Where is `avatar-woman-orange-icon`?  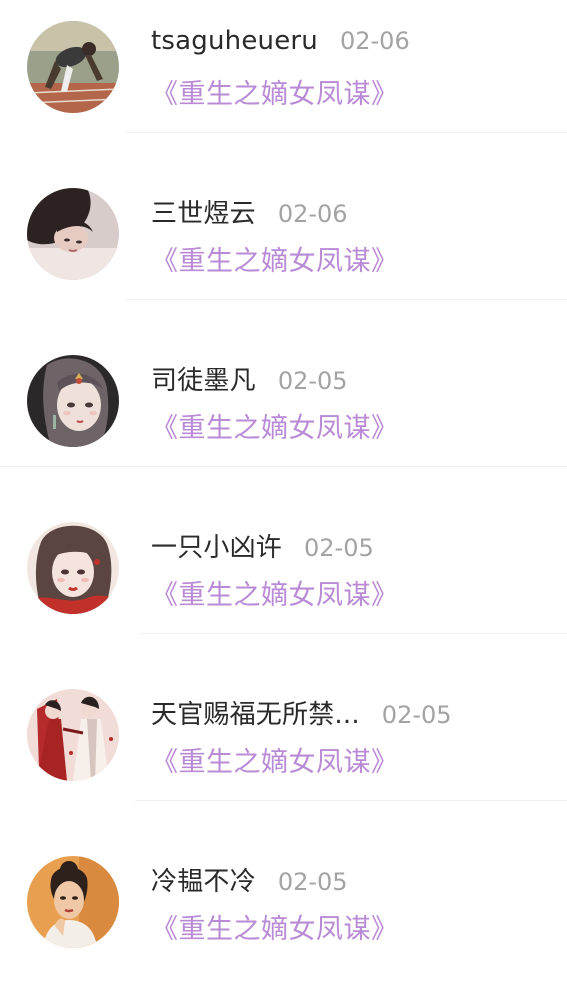
avatar-woman-orange-icon is located at coordinates (73, 902).